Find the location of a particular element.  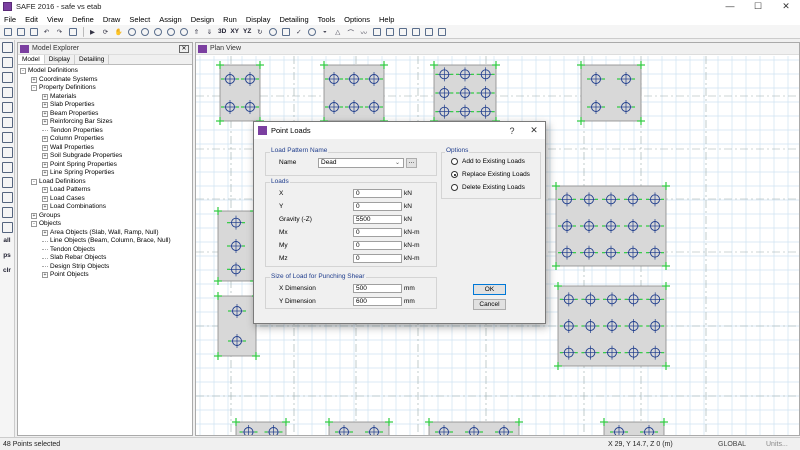

tree-item: + Groups is located at coordinates (106, 216).